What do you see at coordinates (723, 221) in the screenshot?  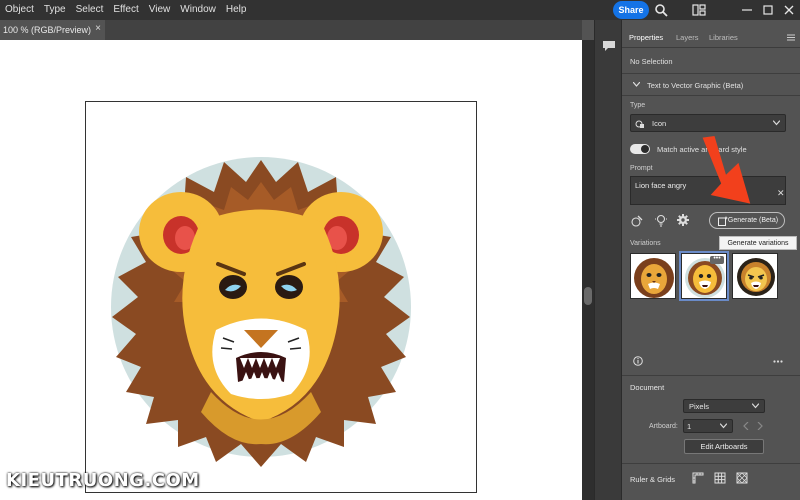 I see `generate-icon` at bounding box center [723, 221].